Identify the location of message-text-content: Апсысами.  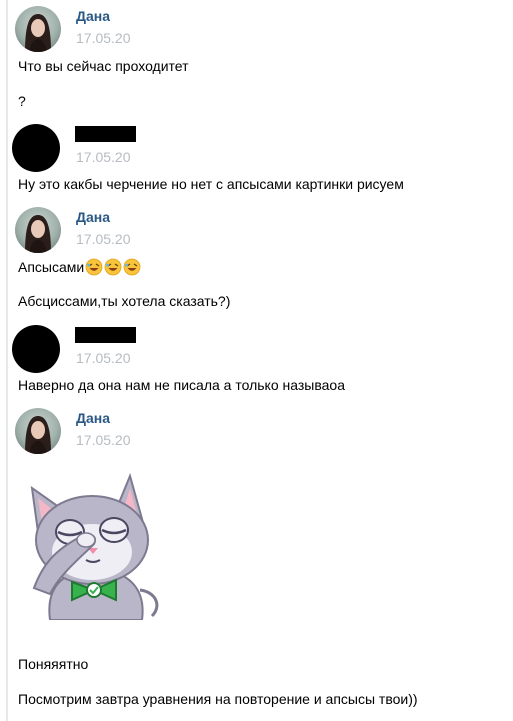
(51, 267).